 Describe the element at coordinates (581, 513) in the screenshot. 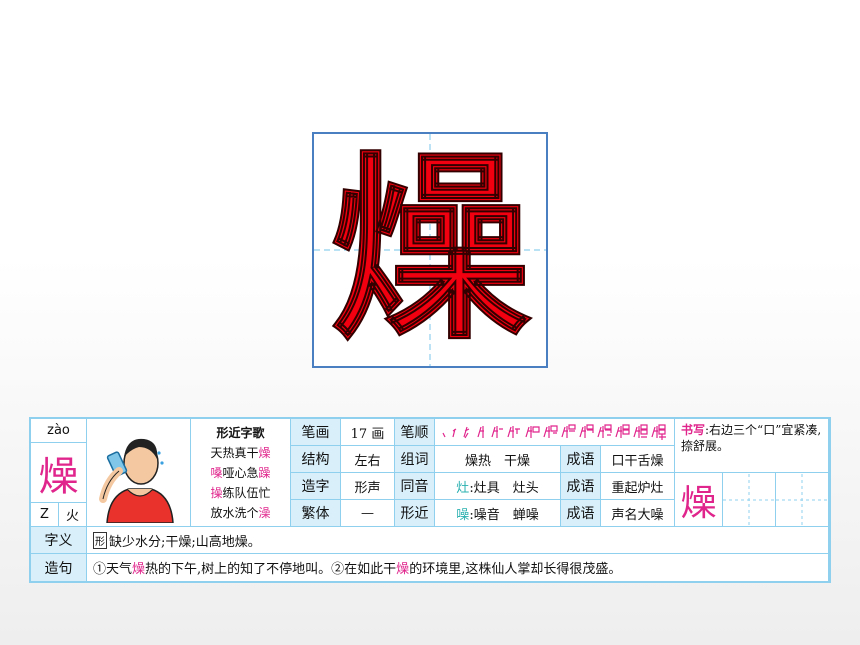

I see `idiom-label-3: 成语` at that location.